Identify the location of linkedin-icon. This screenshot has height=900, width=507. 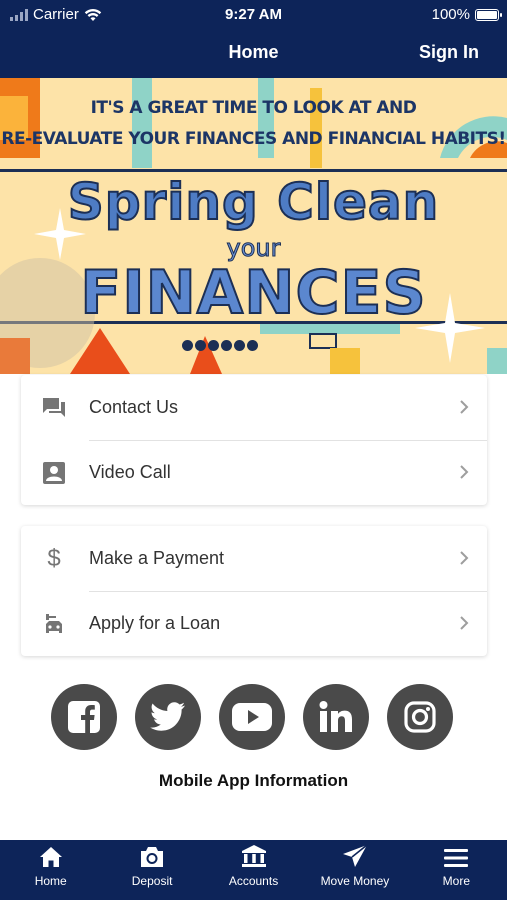
(335, 716).